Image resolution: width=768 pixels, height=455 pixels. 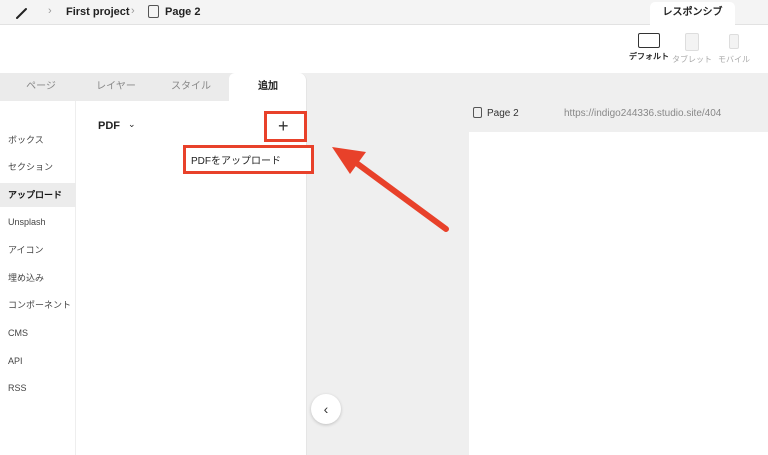 I want to click on device-tablet: タブレット, so click(x=692, y=49).